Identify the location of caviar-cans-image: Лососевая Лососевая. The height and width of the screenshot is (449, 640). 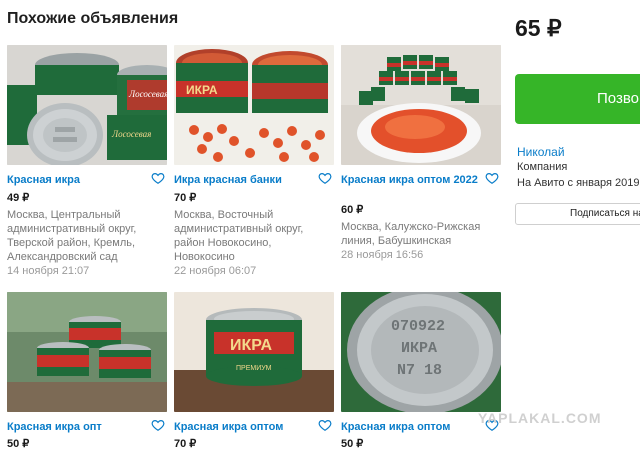
(87, 105).